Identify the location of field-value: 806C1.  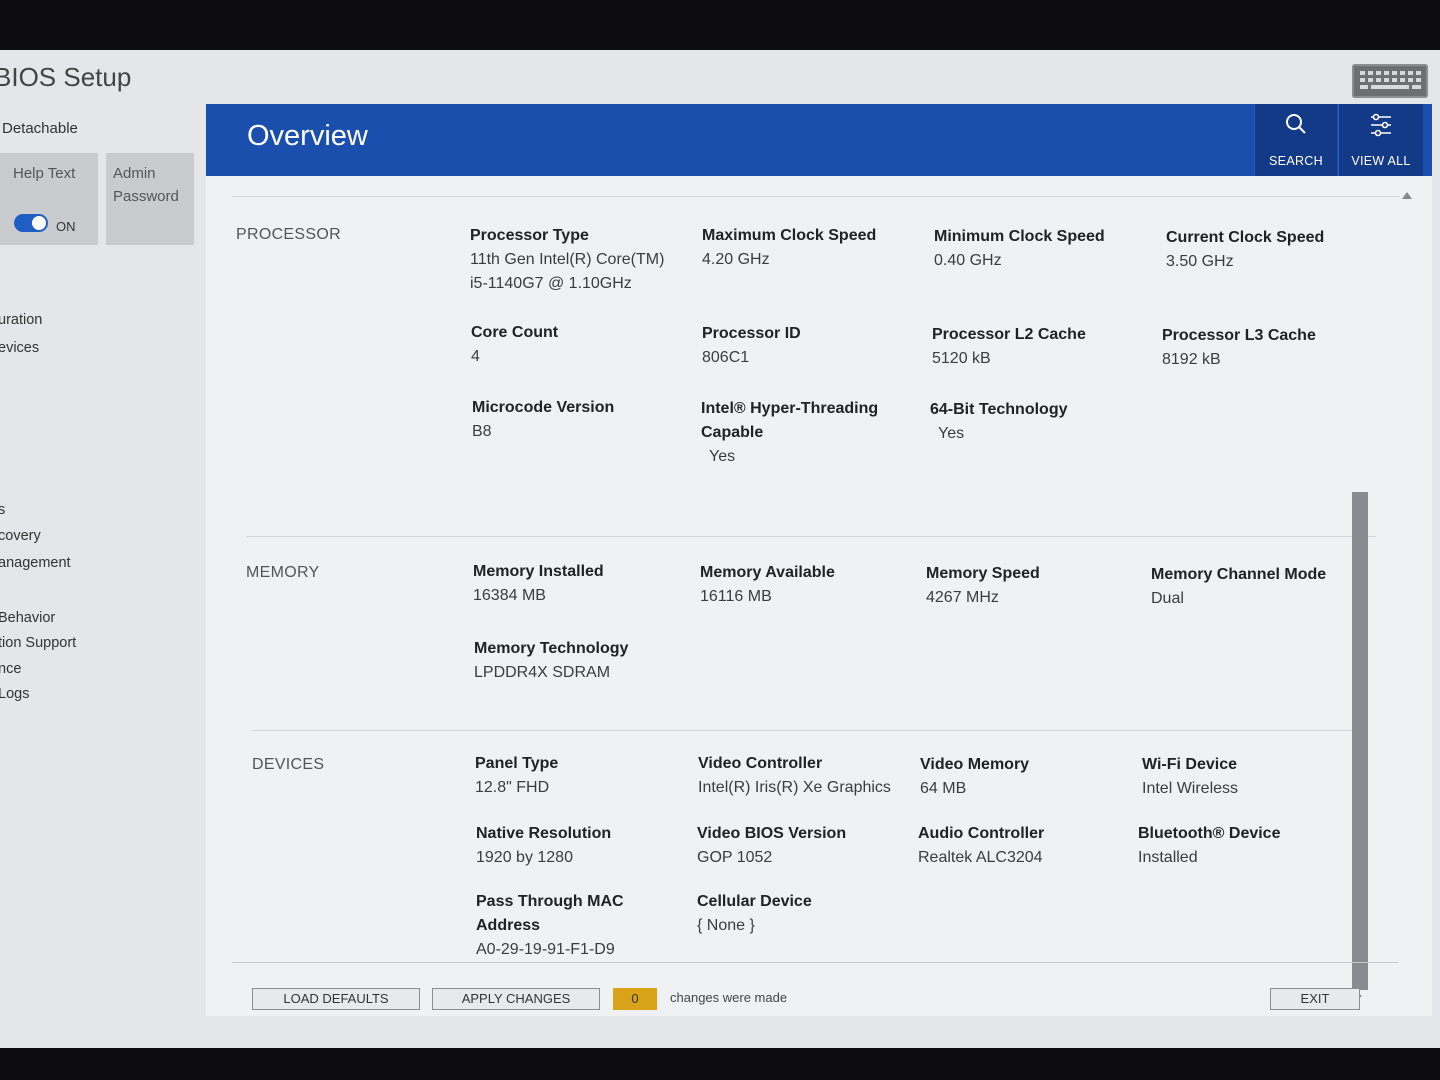
(726, 357).